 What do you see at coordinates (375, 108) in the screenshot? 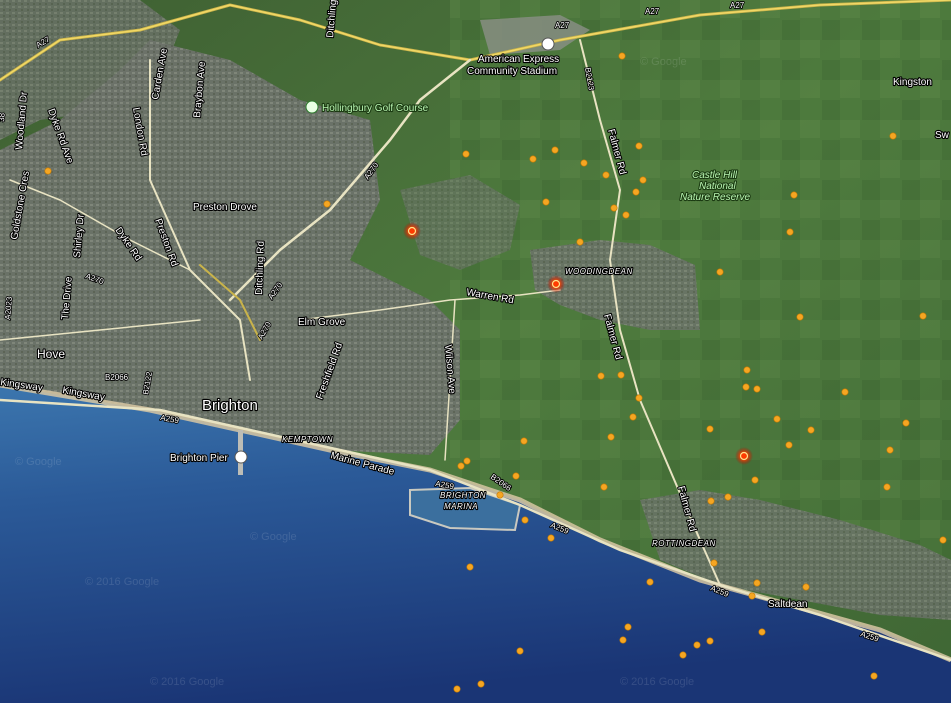
I see `poi-golf-course: Hollingbury Golf Course` at bounding box center [375, 108].